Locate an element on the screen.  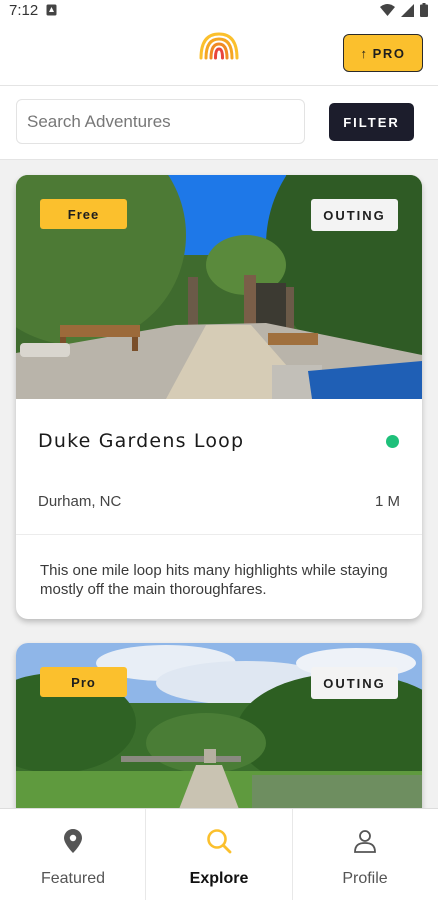
search-bar: FILTER is located at coordinates (219, 123).